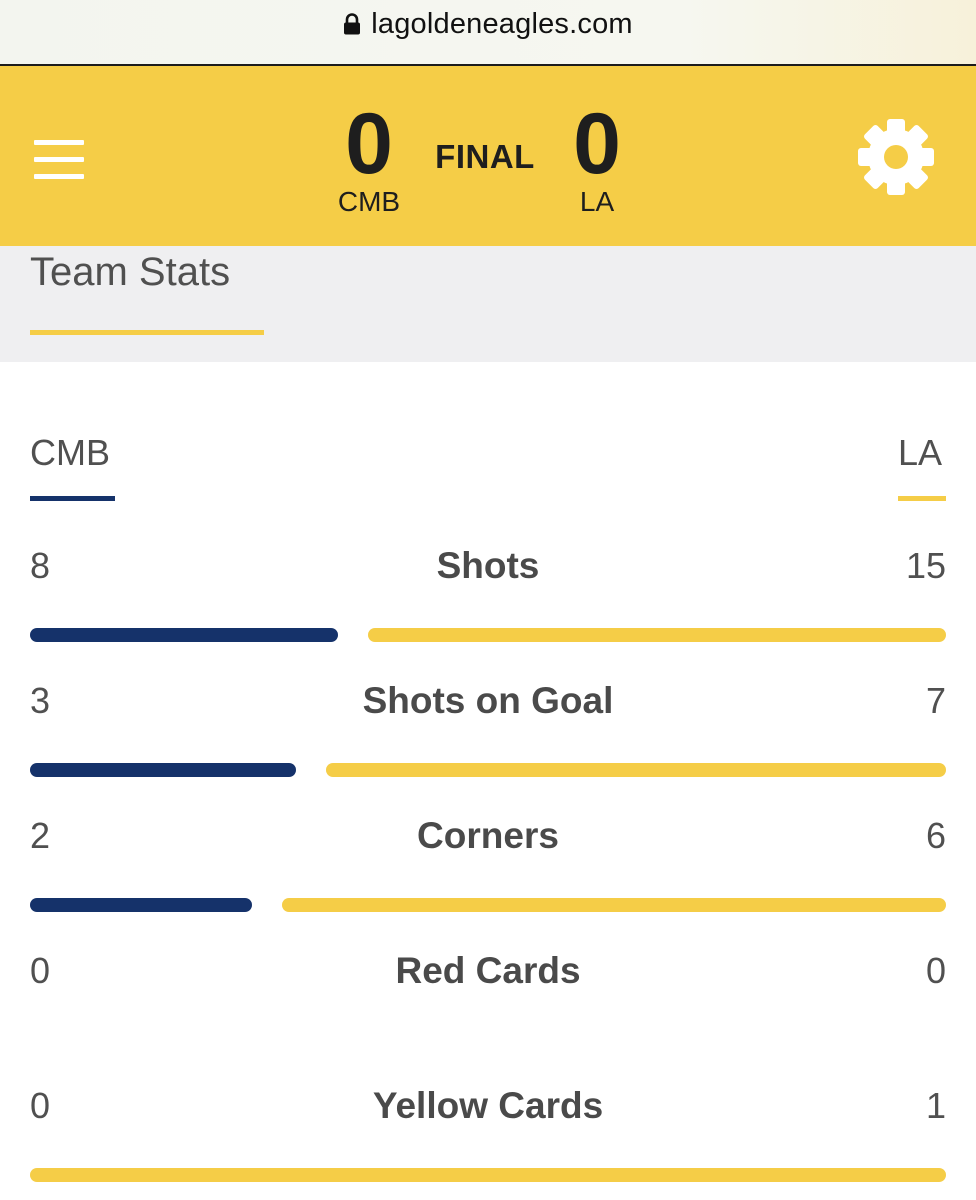 The height and width of the screenshot is (1200, 976). What do you see at coordinates (925, 565) in the screenshot?
I see `stat-right-value: 15` at bounding box center [925, 565].